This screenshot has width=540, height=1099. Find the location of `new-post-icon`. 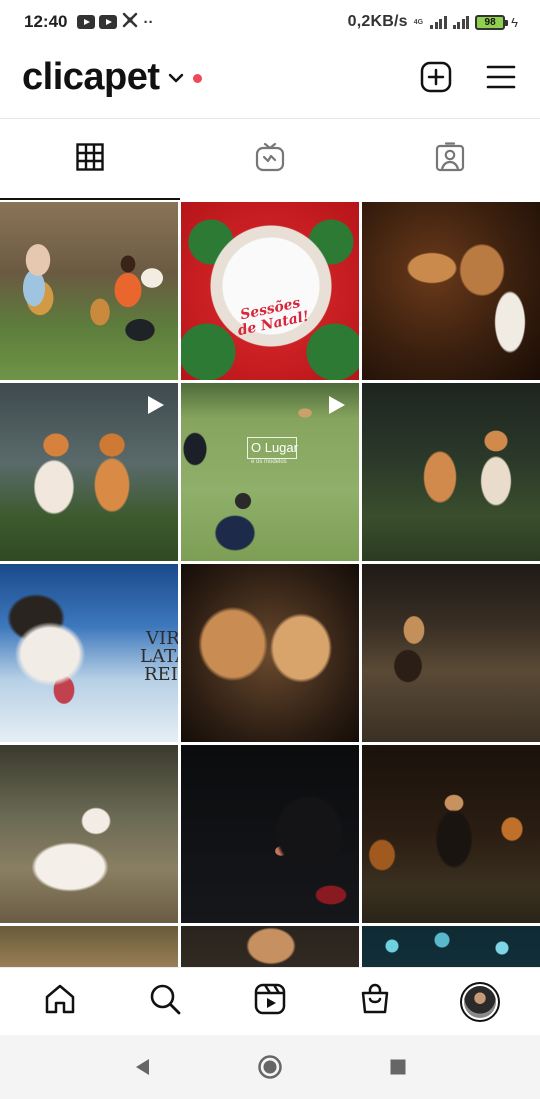

new-post-icon is located at coordinates (436, 77).